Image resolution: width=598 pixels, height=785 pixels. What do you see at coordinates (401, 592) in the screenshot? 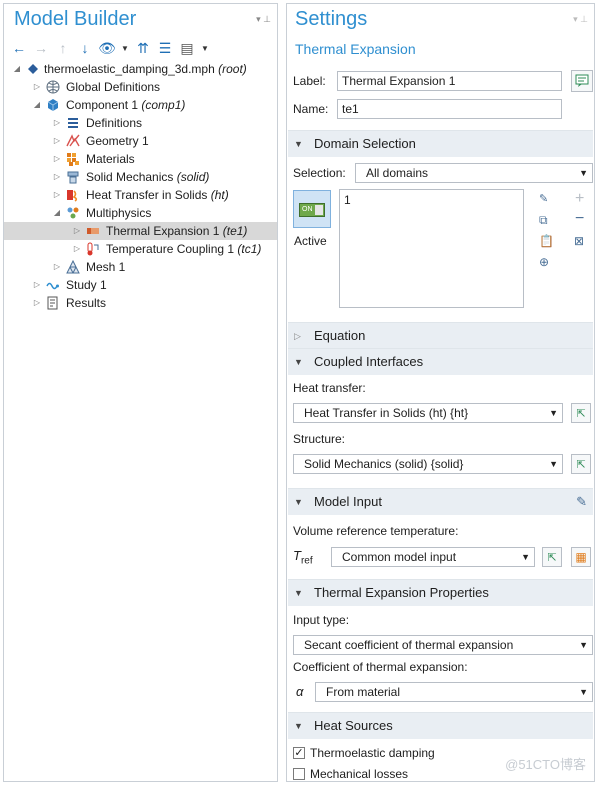
I see `section-title: Thermal Expansion Properties` at bounding box center [401, 592].